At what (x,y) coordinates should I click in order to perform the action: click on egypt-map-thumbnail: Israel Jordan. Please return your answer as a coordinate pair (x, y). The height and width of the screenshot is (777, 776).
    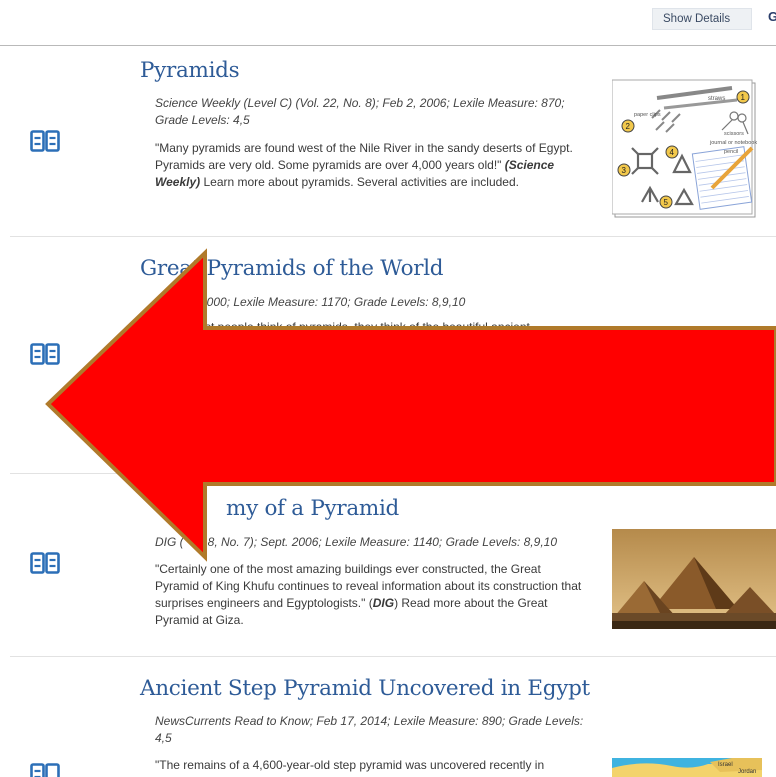
    Looking at the image, I should click on (687, 767).